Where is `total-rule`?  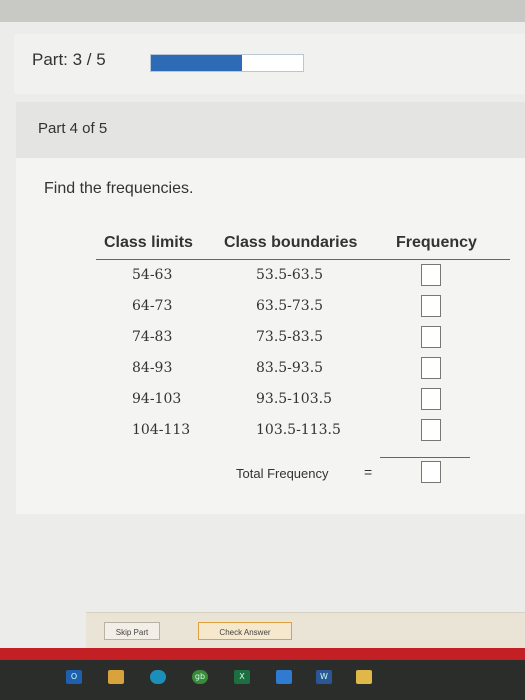
total-rule is located at coordinates (425, 457).